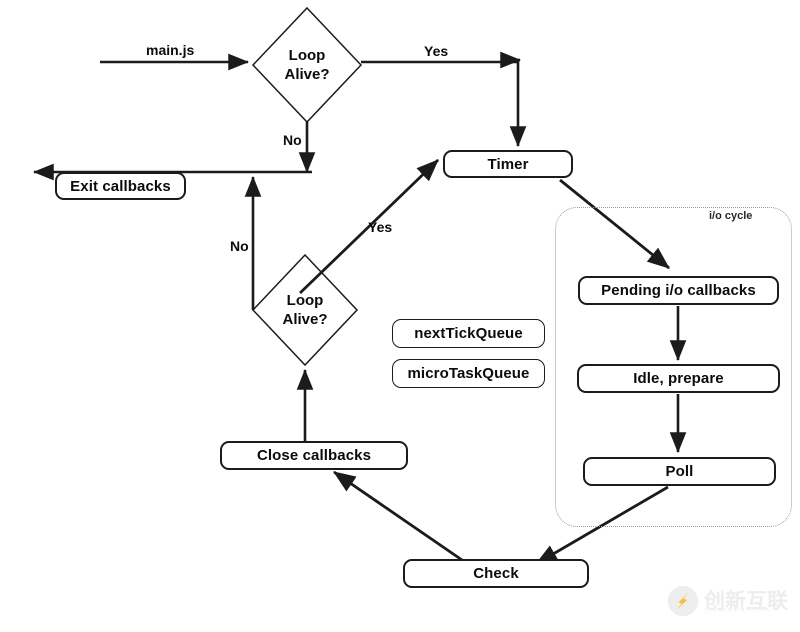  I want to click on io-cycle-label: i/o cycle, so click(731, 216).